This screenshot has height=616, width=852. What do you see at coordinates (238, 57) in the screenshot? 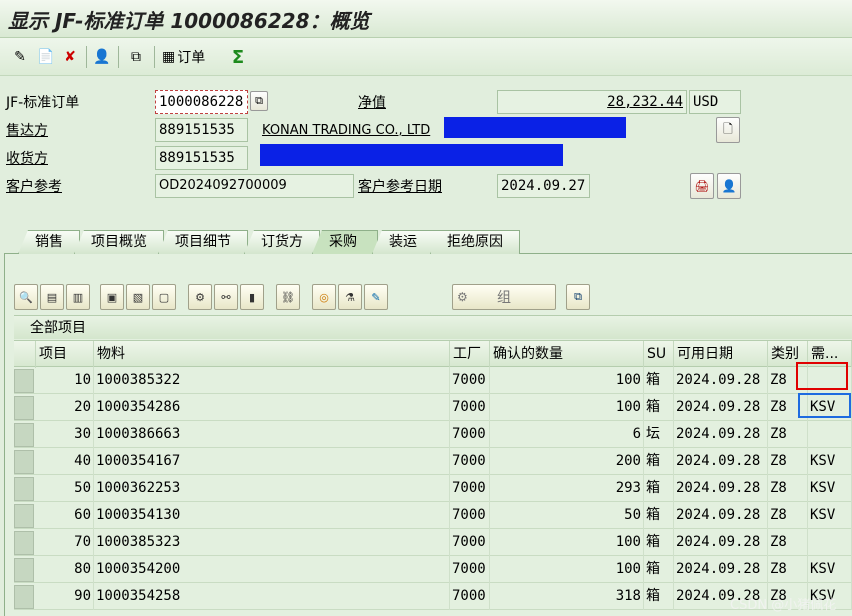
I see `sum-icon: Σ` at bounding box center [238, 57].